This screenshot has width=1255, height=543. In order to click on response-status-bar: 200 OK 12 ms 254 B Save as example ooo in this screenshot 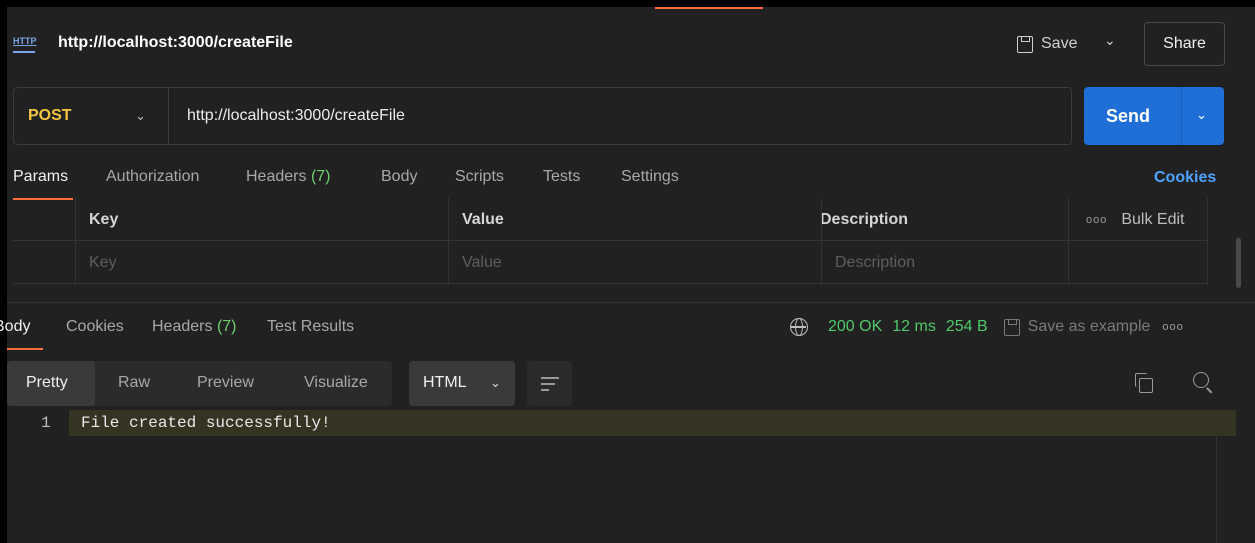, I will do `click(987, 327)`.